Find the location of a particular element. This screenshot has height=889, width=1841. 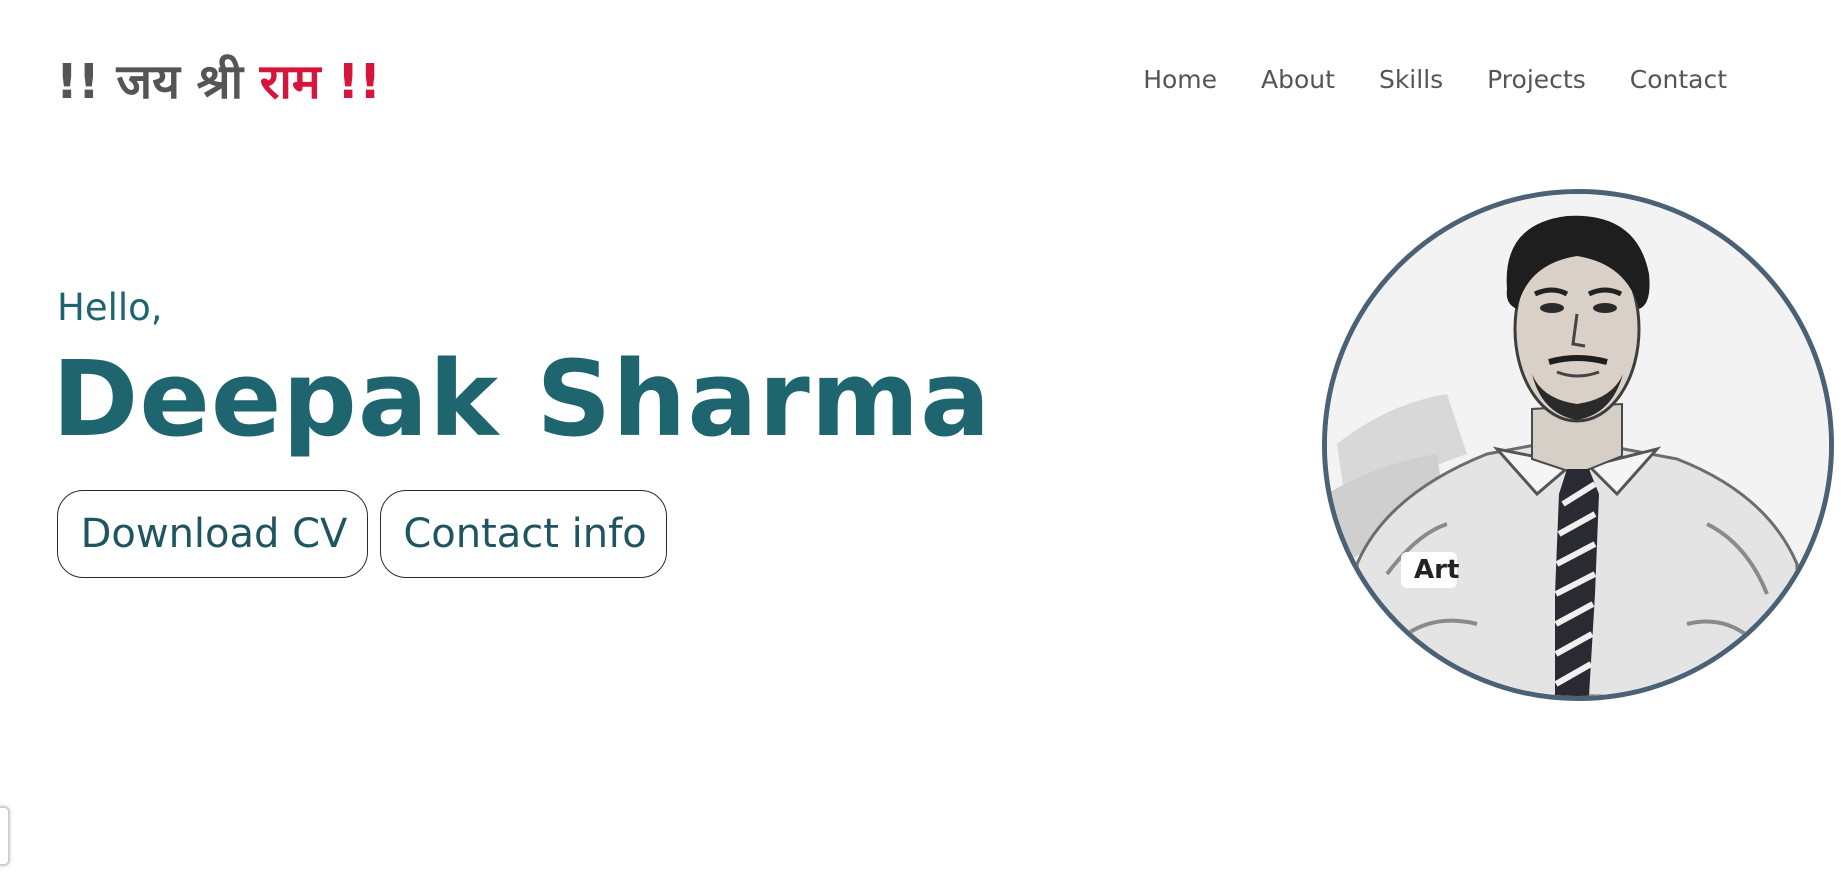

logo-accent: राम !! is located at coordinates (320, 82).